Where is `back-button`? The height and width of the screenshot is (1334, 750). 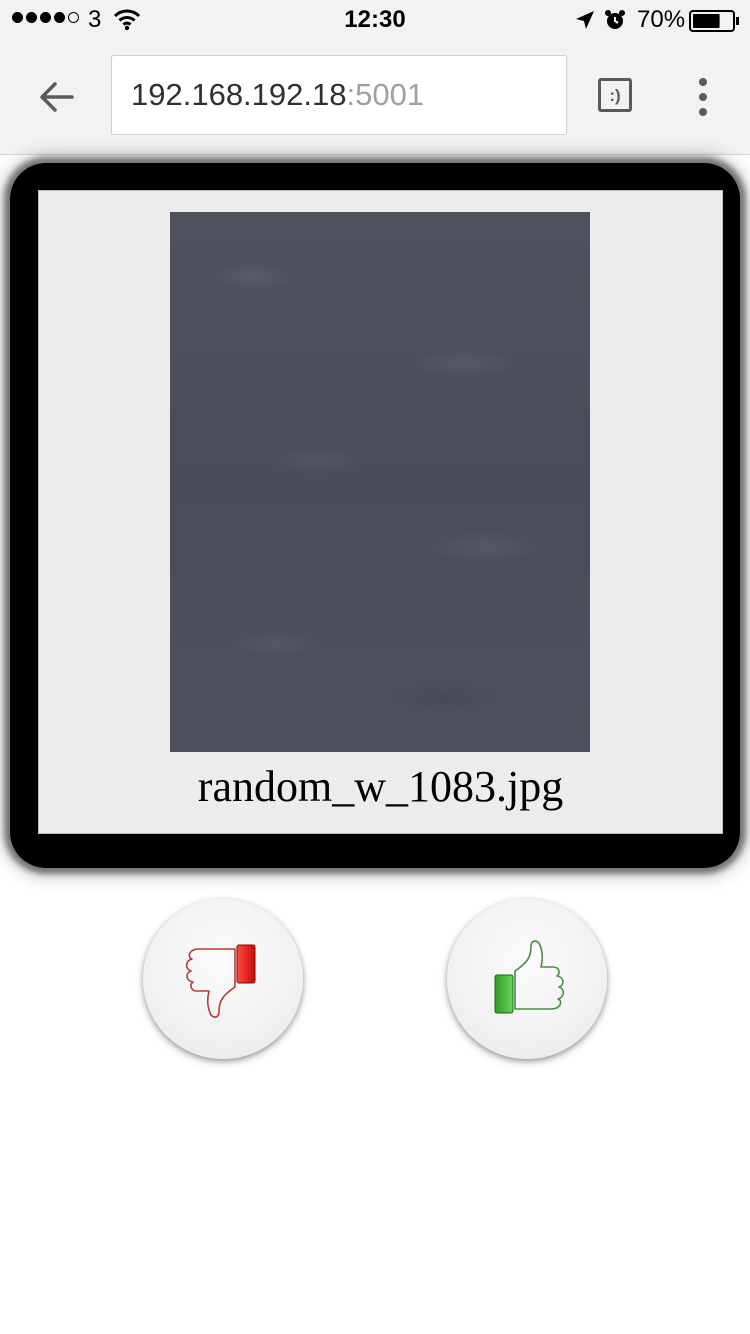 back-button is located at coordinates (56, 97).